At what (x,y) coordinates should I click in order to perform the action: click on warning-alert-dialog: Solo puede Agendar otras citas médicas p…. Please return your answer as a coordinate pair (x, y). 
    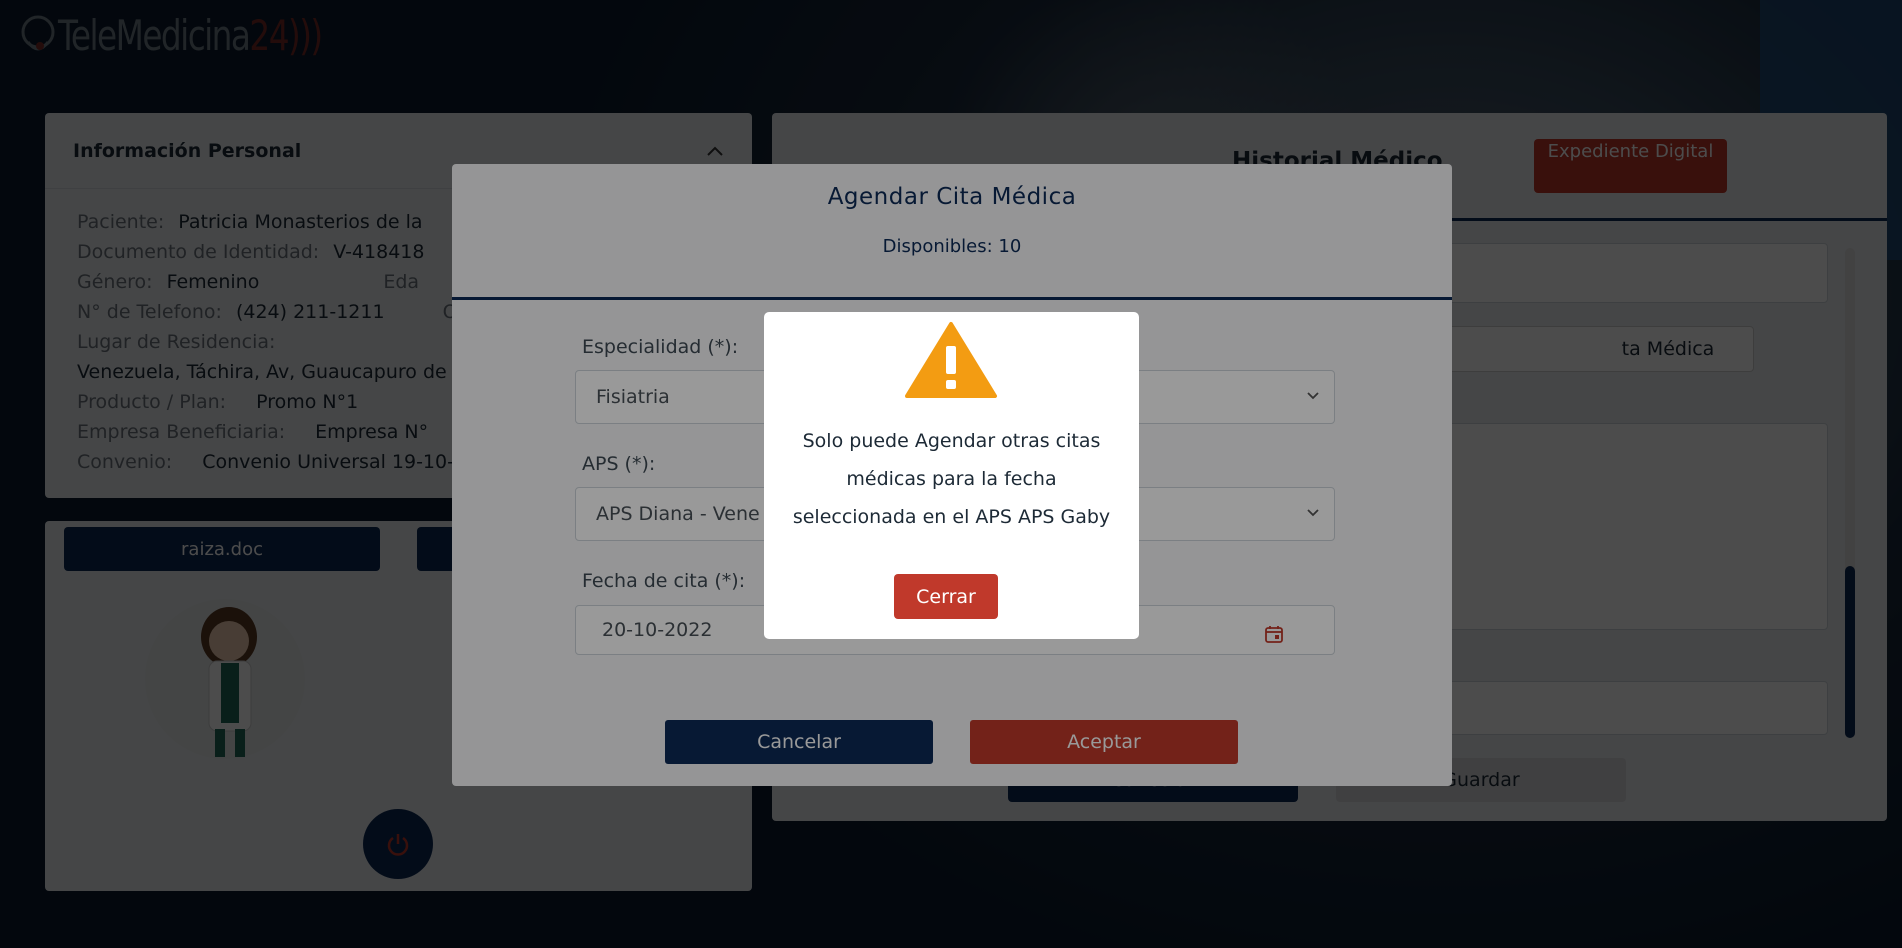
    Looking at the image, I should click on (951, 475).